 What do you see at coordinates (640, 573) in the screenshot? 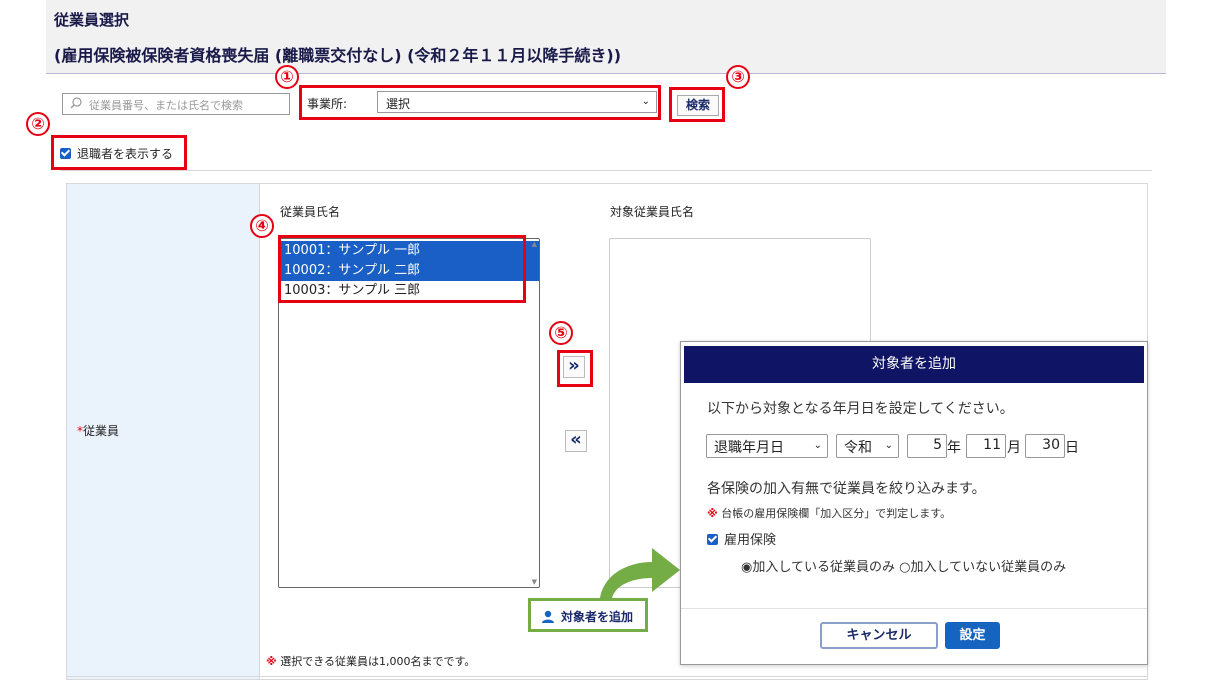
I see `arrow-icon` at bounding box center [640, 573].